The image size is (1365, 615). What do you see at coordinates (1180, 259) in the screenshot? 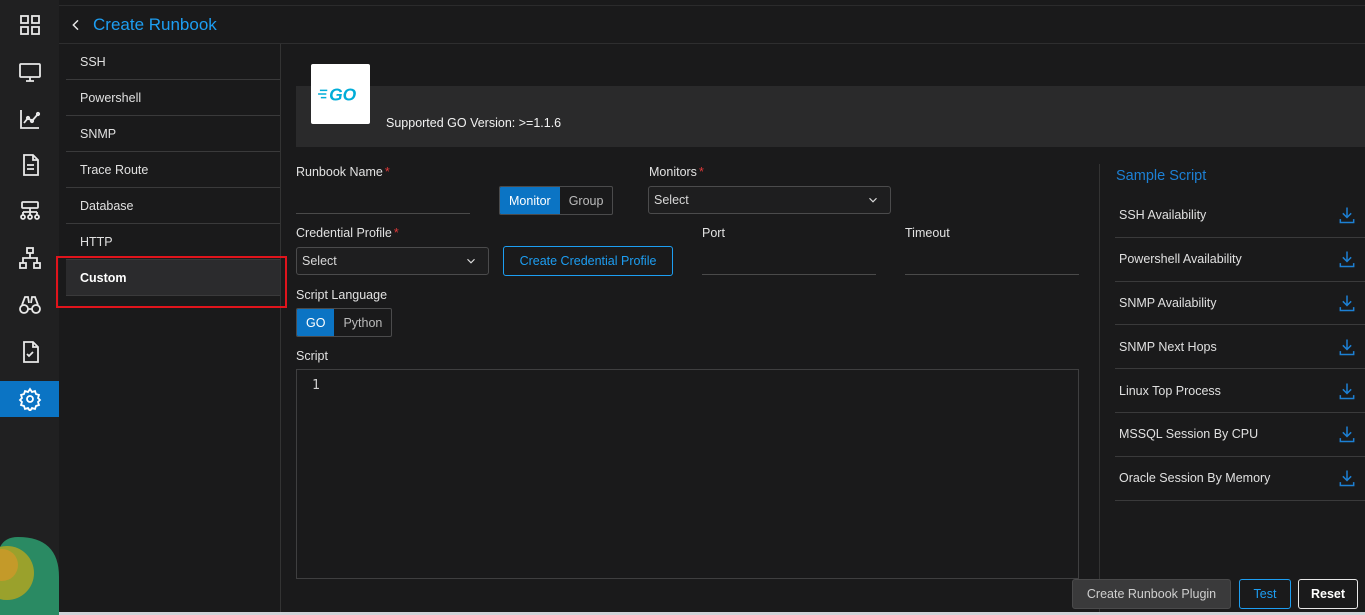
I see `sample-item-label: Powershell Availability` at bounding box center [1180, 259].